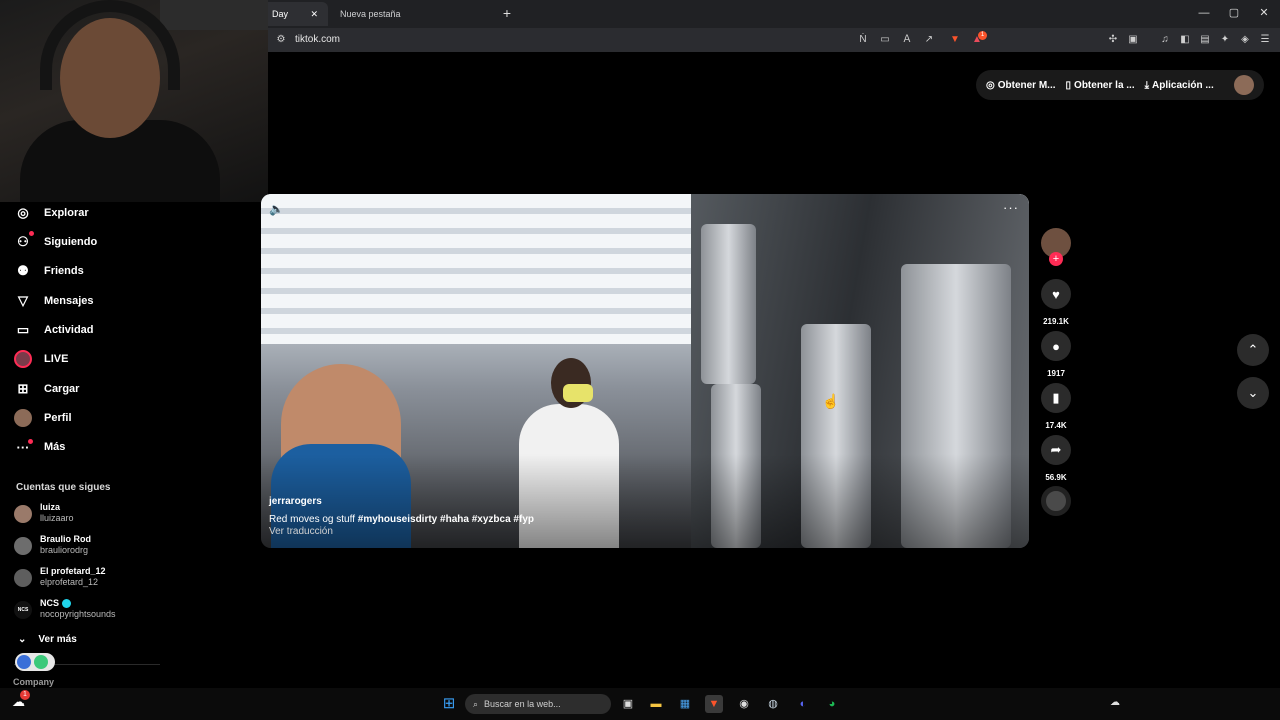 Image resolution: width=1280 pixels, height=720 pixels. I want to click on list-item: Braulio Rod brauliorodrg, so click(52, 544).